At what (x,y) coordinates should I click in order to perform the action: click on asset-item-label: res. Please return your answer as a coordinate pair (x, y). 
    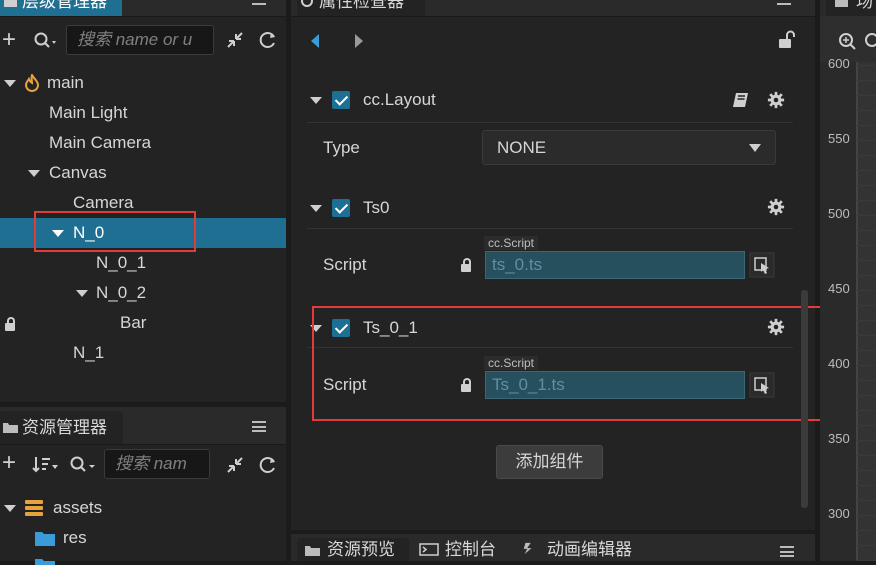
    Looking at the image, I should click on (75, 537).